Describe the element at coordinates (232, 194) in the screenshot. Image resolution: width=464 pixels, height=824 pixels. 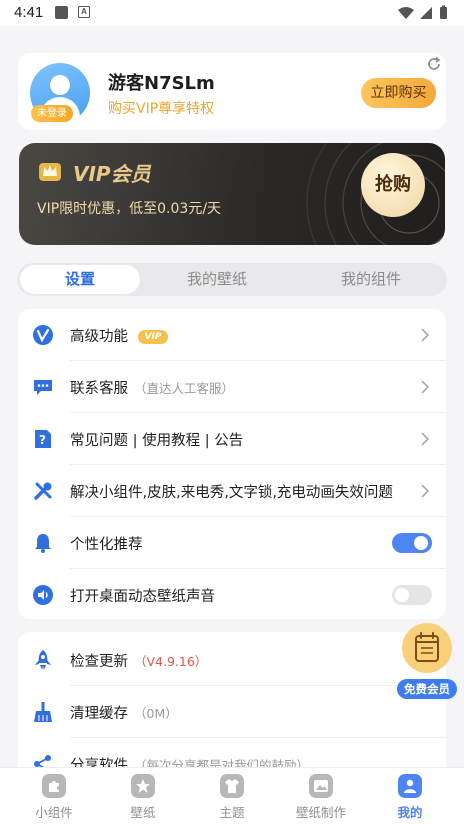
I see `vip-banner: VIP会员 VIP限时优惠，低至0.03元/天 抢购` at that location.